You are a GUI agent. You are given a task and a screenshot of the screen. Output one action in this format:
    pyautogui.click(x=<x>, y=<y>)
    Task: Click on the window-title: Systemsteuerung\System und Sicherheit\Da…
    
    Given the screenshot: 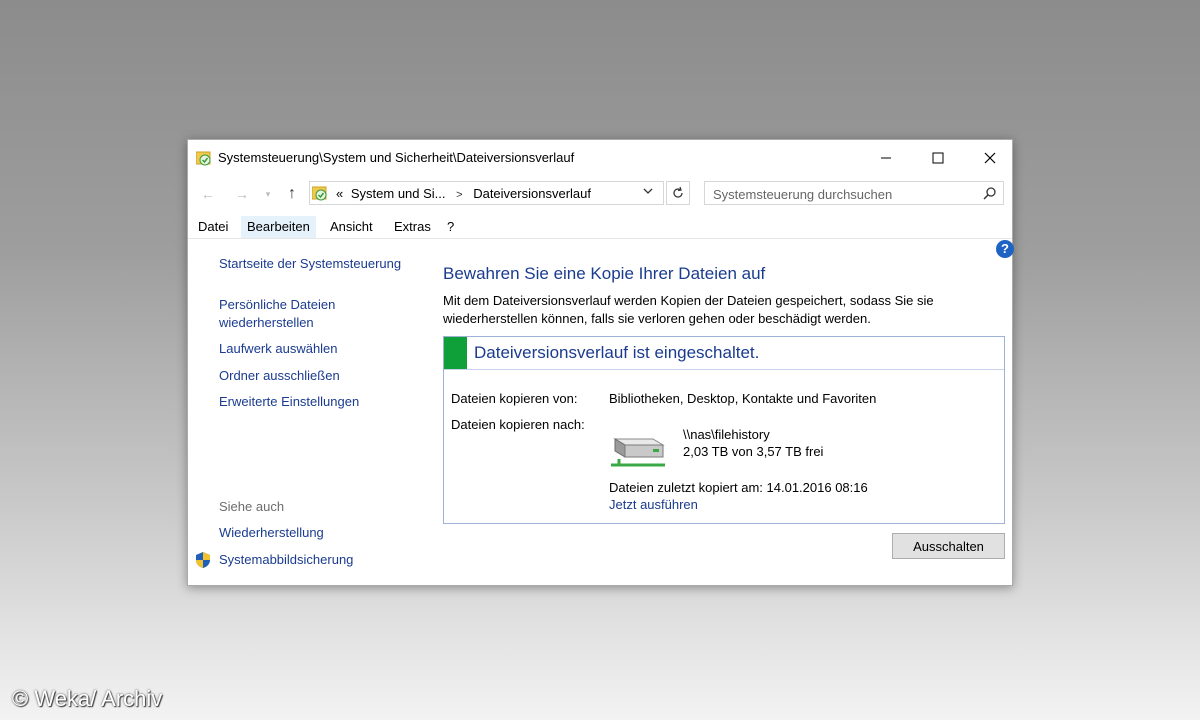 What is the action you would take?
    pyautogui.click(x=396, y=157)
    